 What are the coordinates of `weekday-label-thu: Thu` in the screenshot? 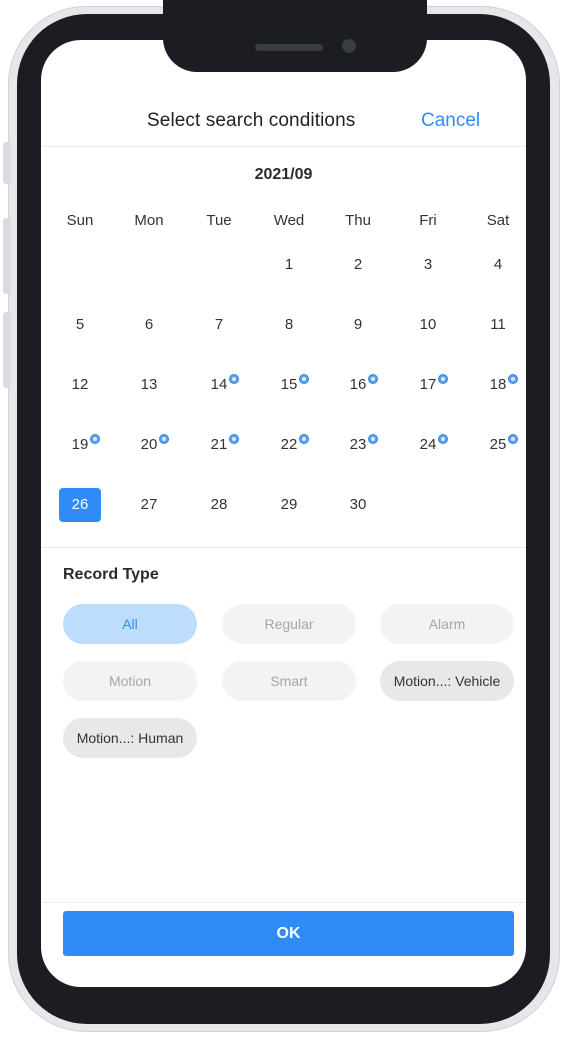 It's located at (358, 220).